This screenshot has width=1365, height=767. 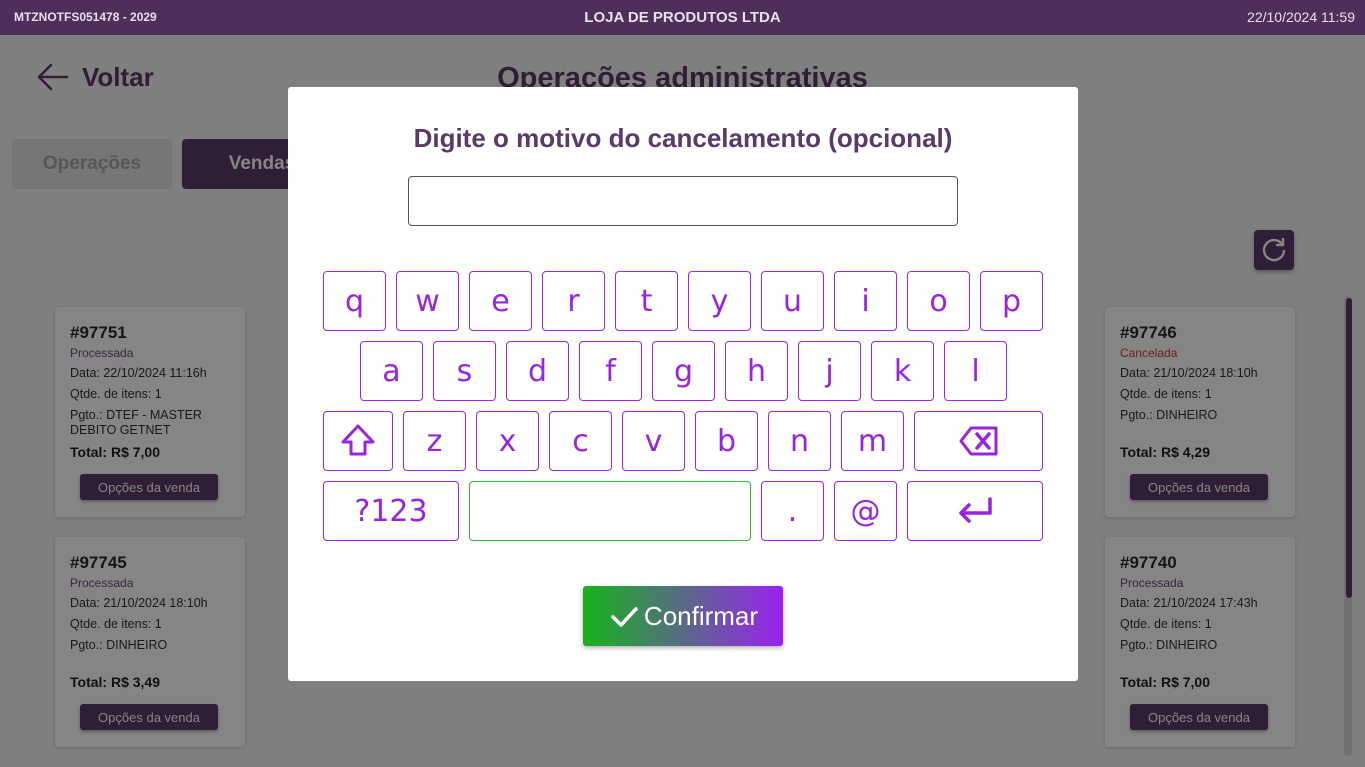 What do you see at coordinates (701, 615) in the screenshot?
I see `confirm-label: Confirmar` at bounding box center [701, 615].